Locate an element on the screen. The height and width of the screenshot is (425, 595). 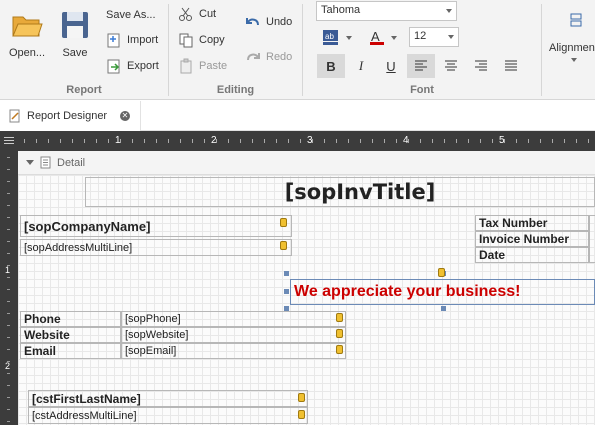
align-center-button is located at coordinates (451, 66).